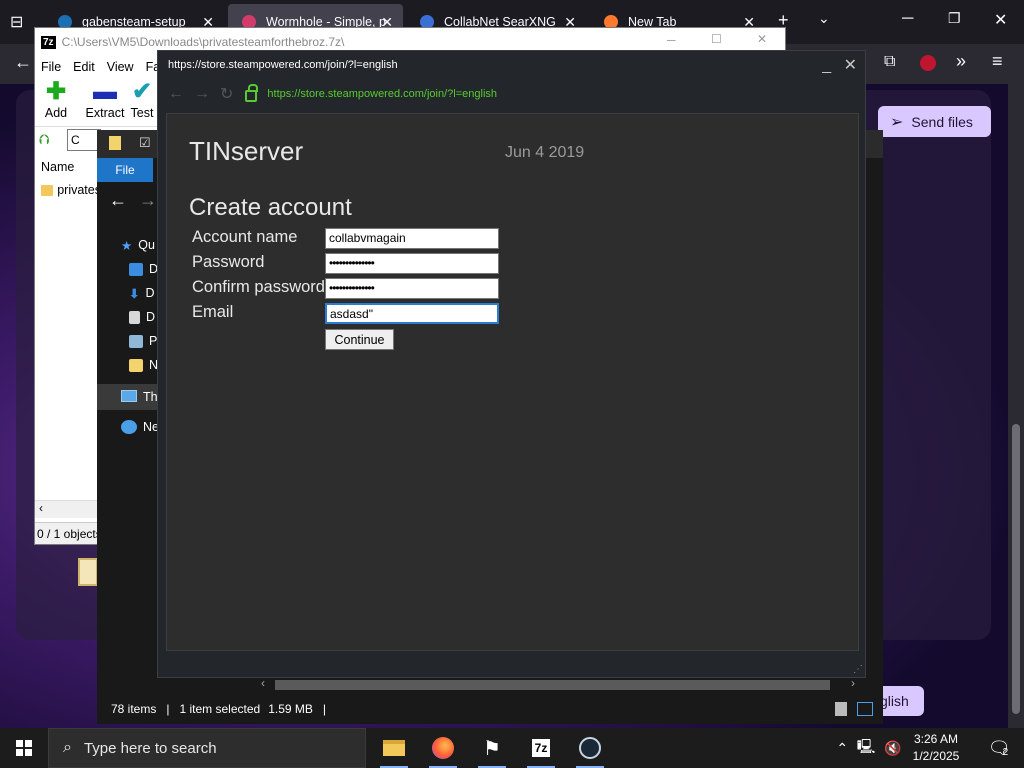 This screenshot has width=1024, height=768. What do you see at coordinates (88, 572) in the screenshot?
I see `file-thumbnail-icon` at bounding box center [88, 572].